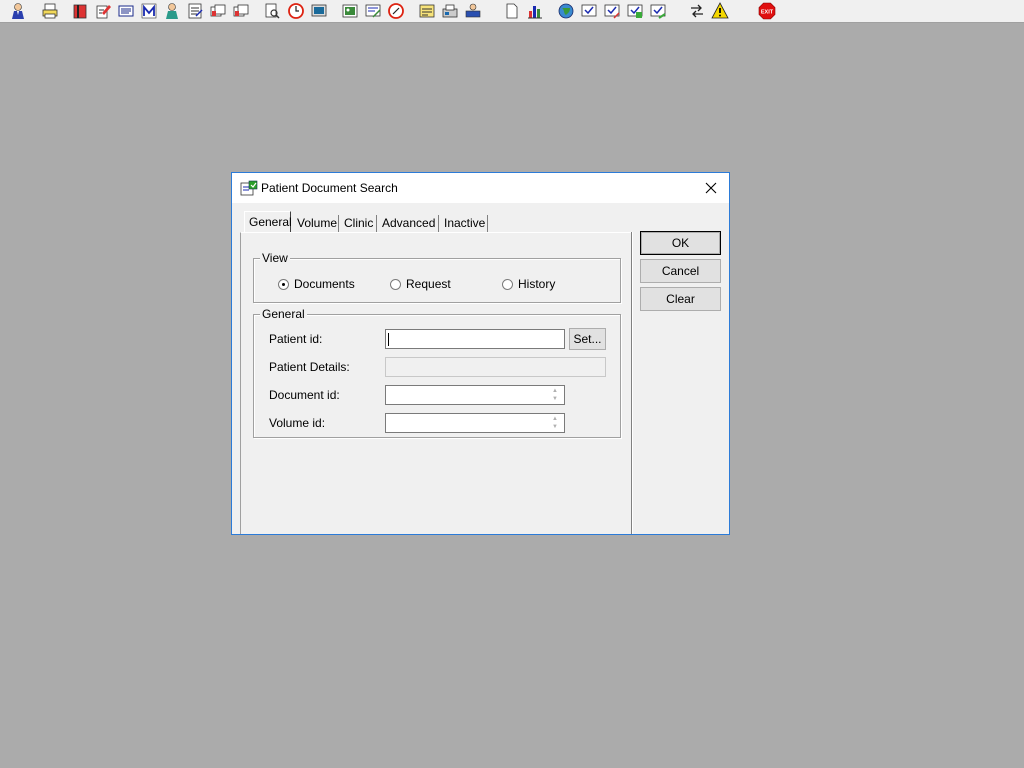 This screenshot has width=1024, height=768. What do you see at coordinates (309, 367) in the screenshot?
I see `patient-details-label: Patient Details:` at bounding box center [309, 367].